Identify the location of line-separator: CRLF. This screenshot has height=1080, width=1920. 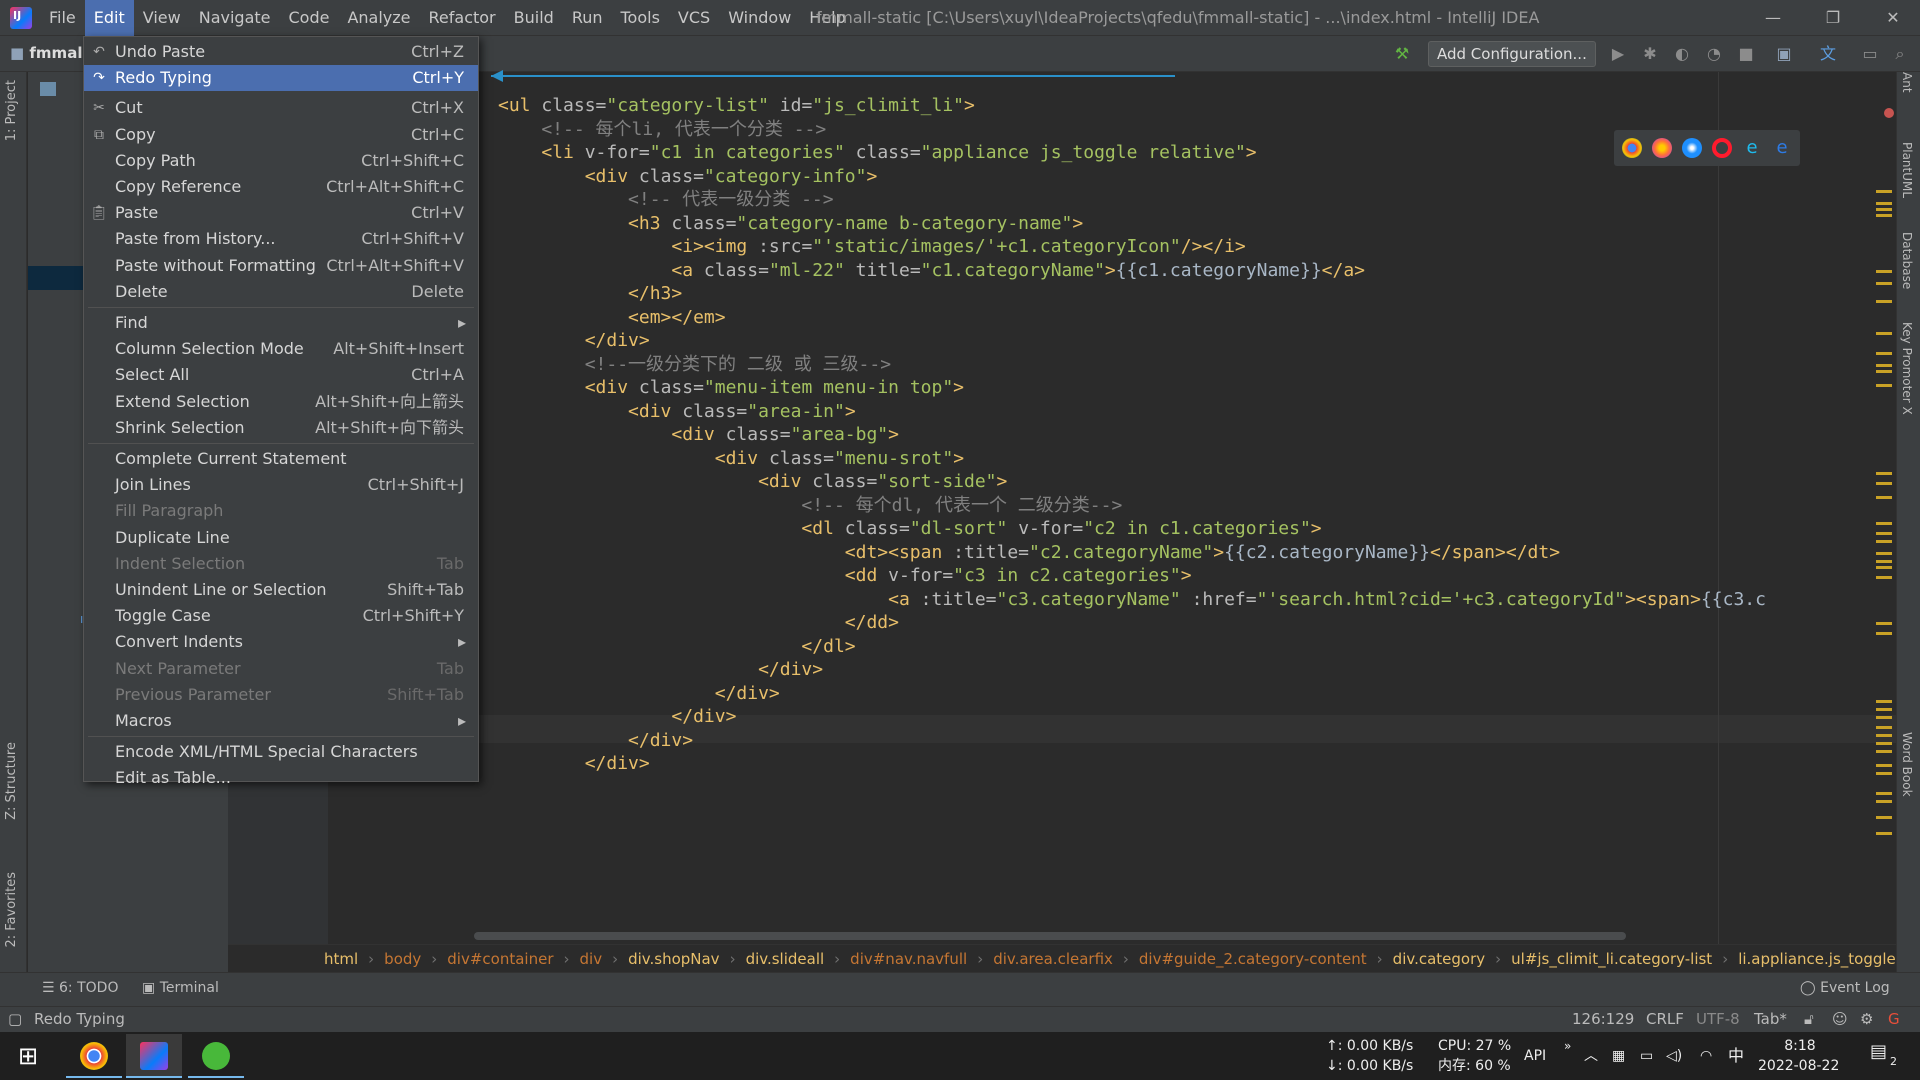
(1665, 1019).